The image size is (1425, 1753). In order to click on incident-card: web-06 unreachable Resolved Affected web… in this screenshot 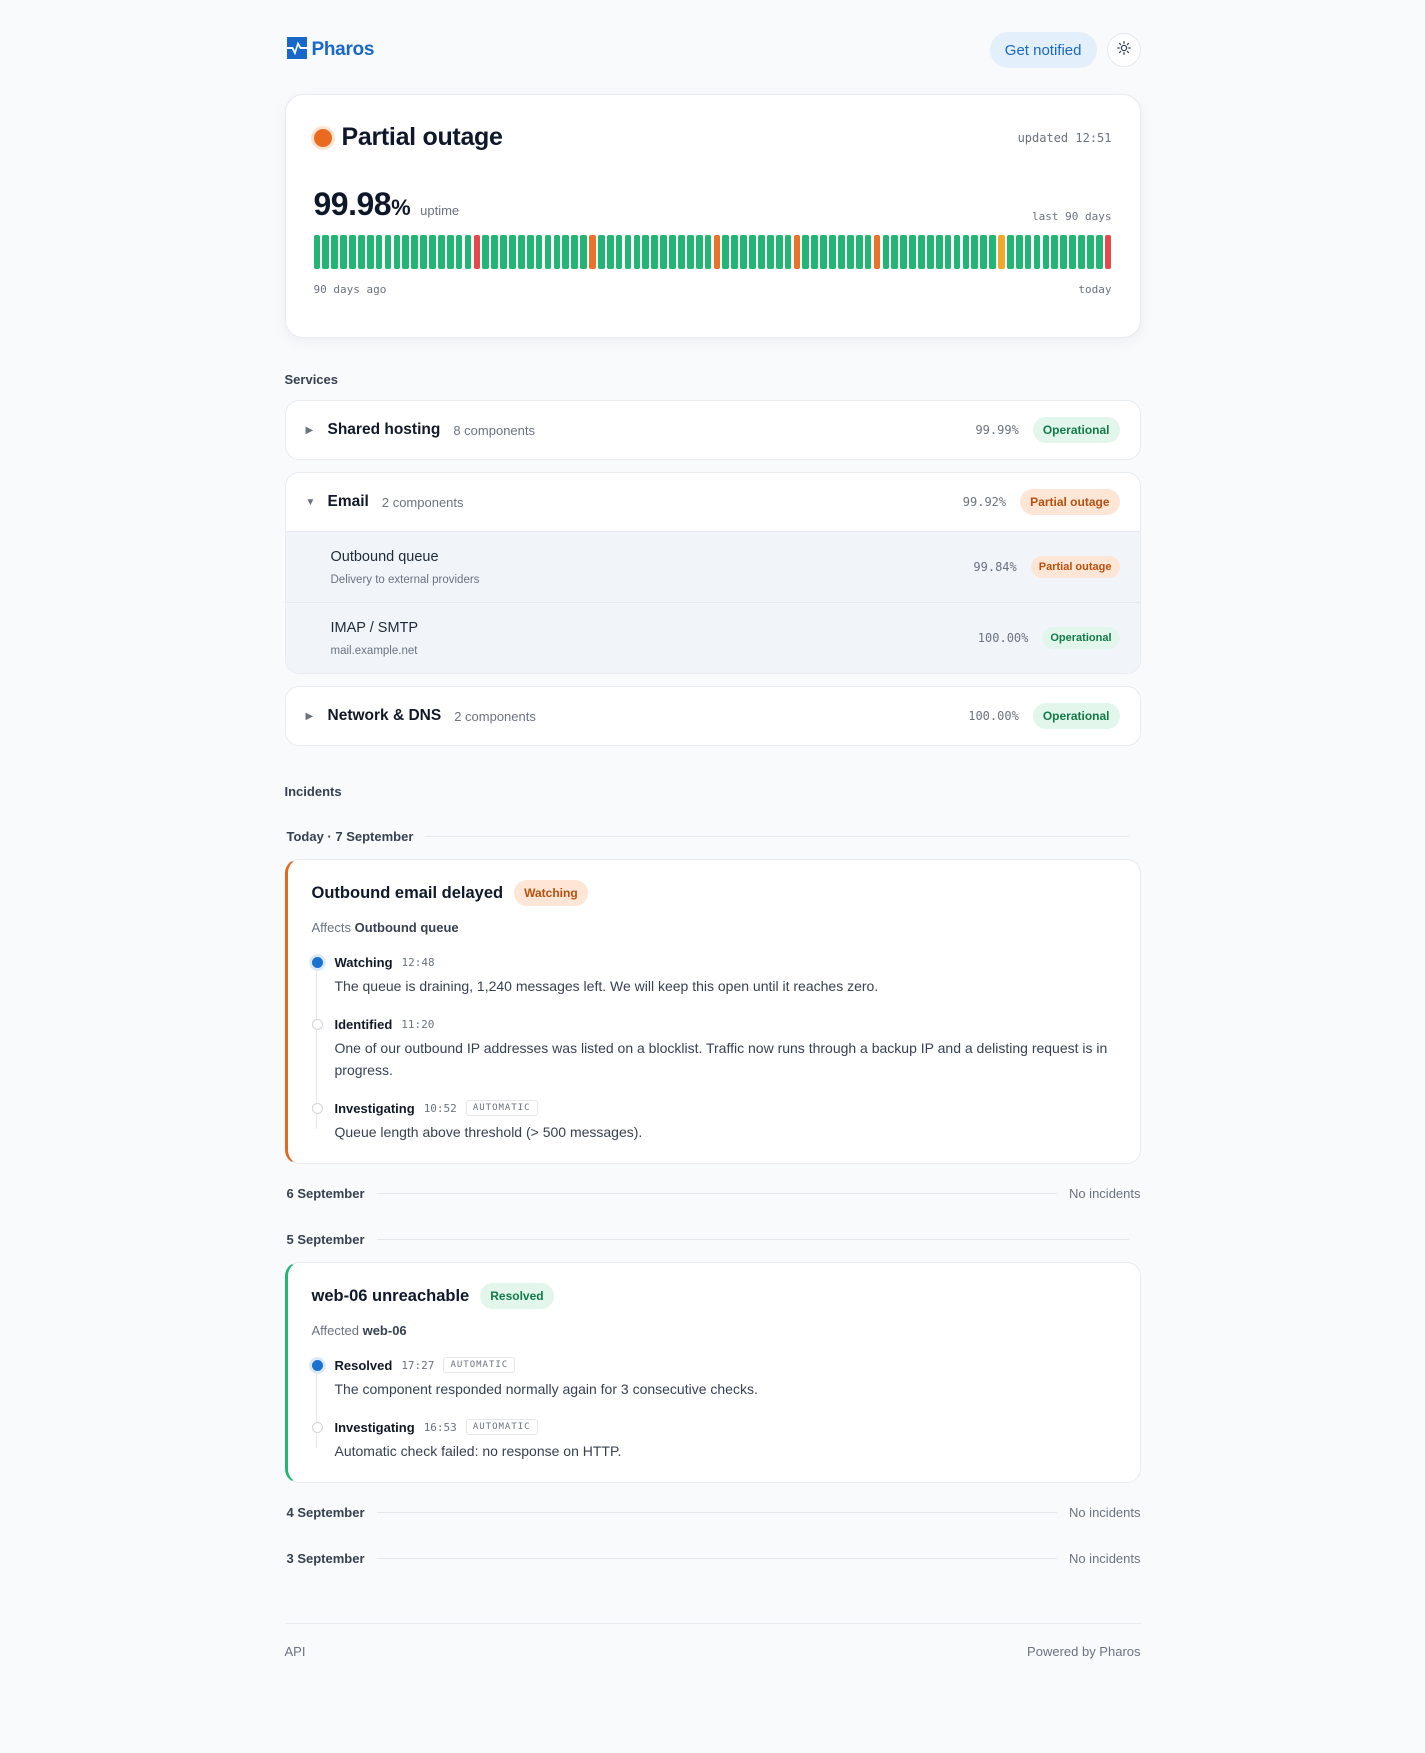, I will do `click(712, 1372)`.